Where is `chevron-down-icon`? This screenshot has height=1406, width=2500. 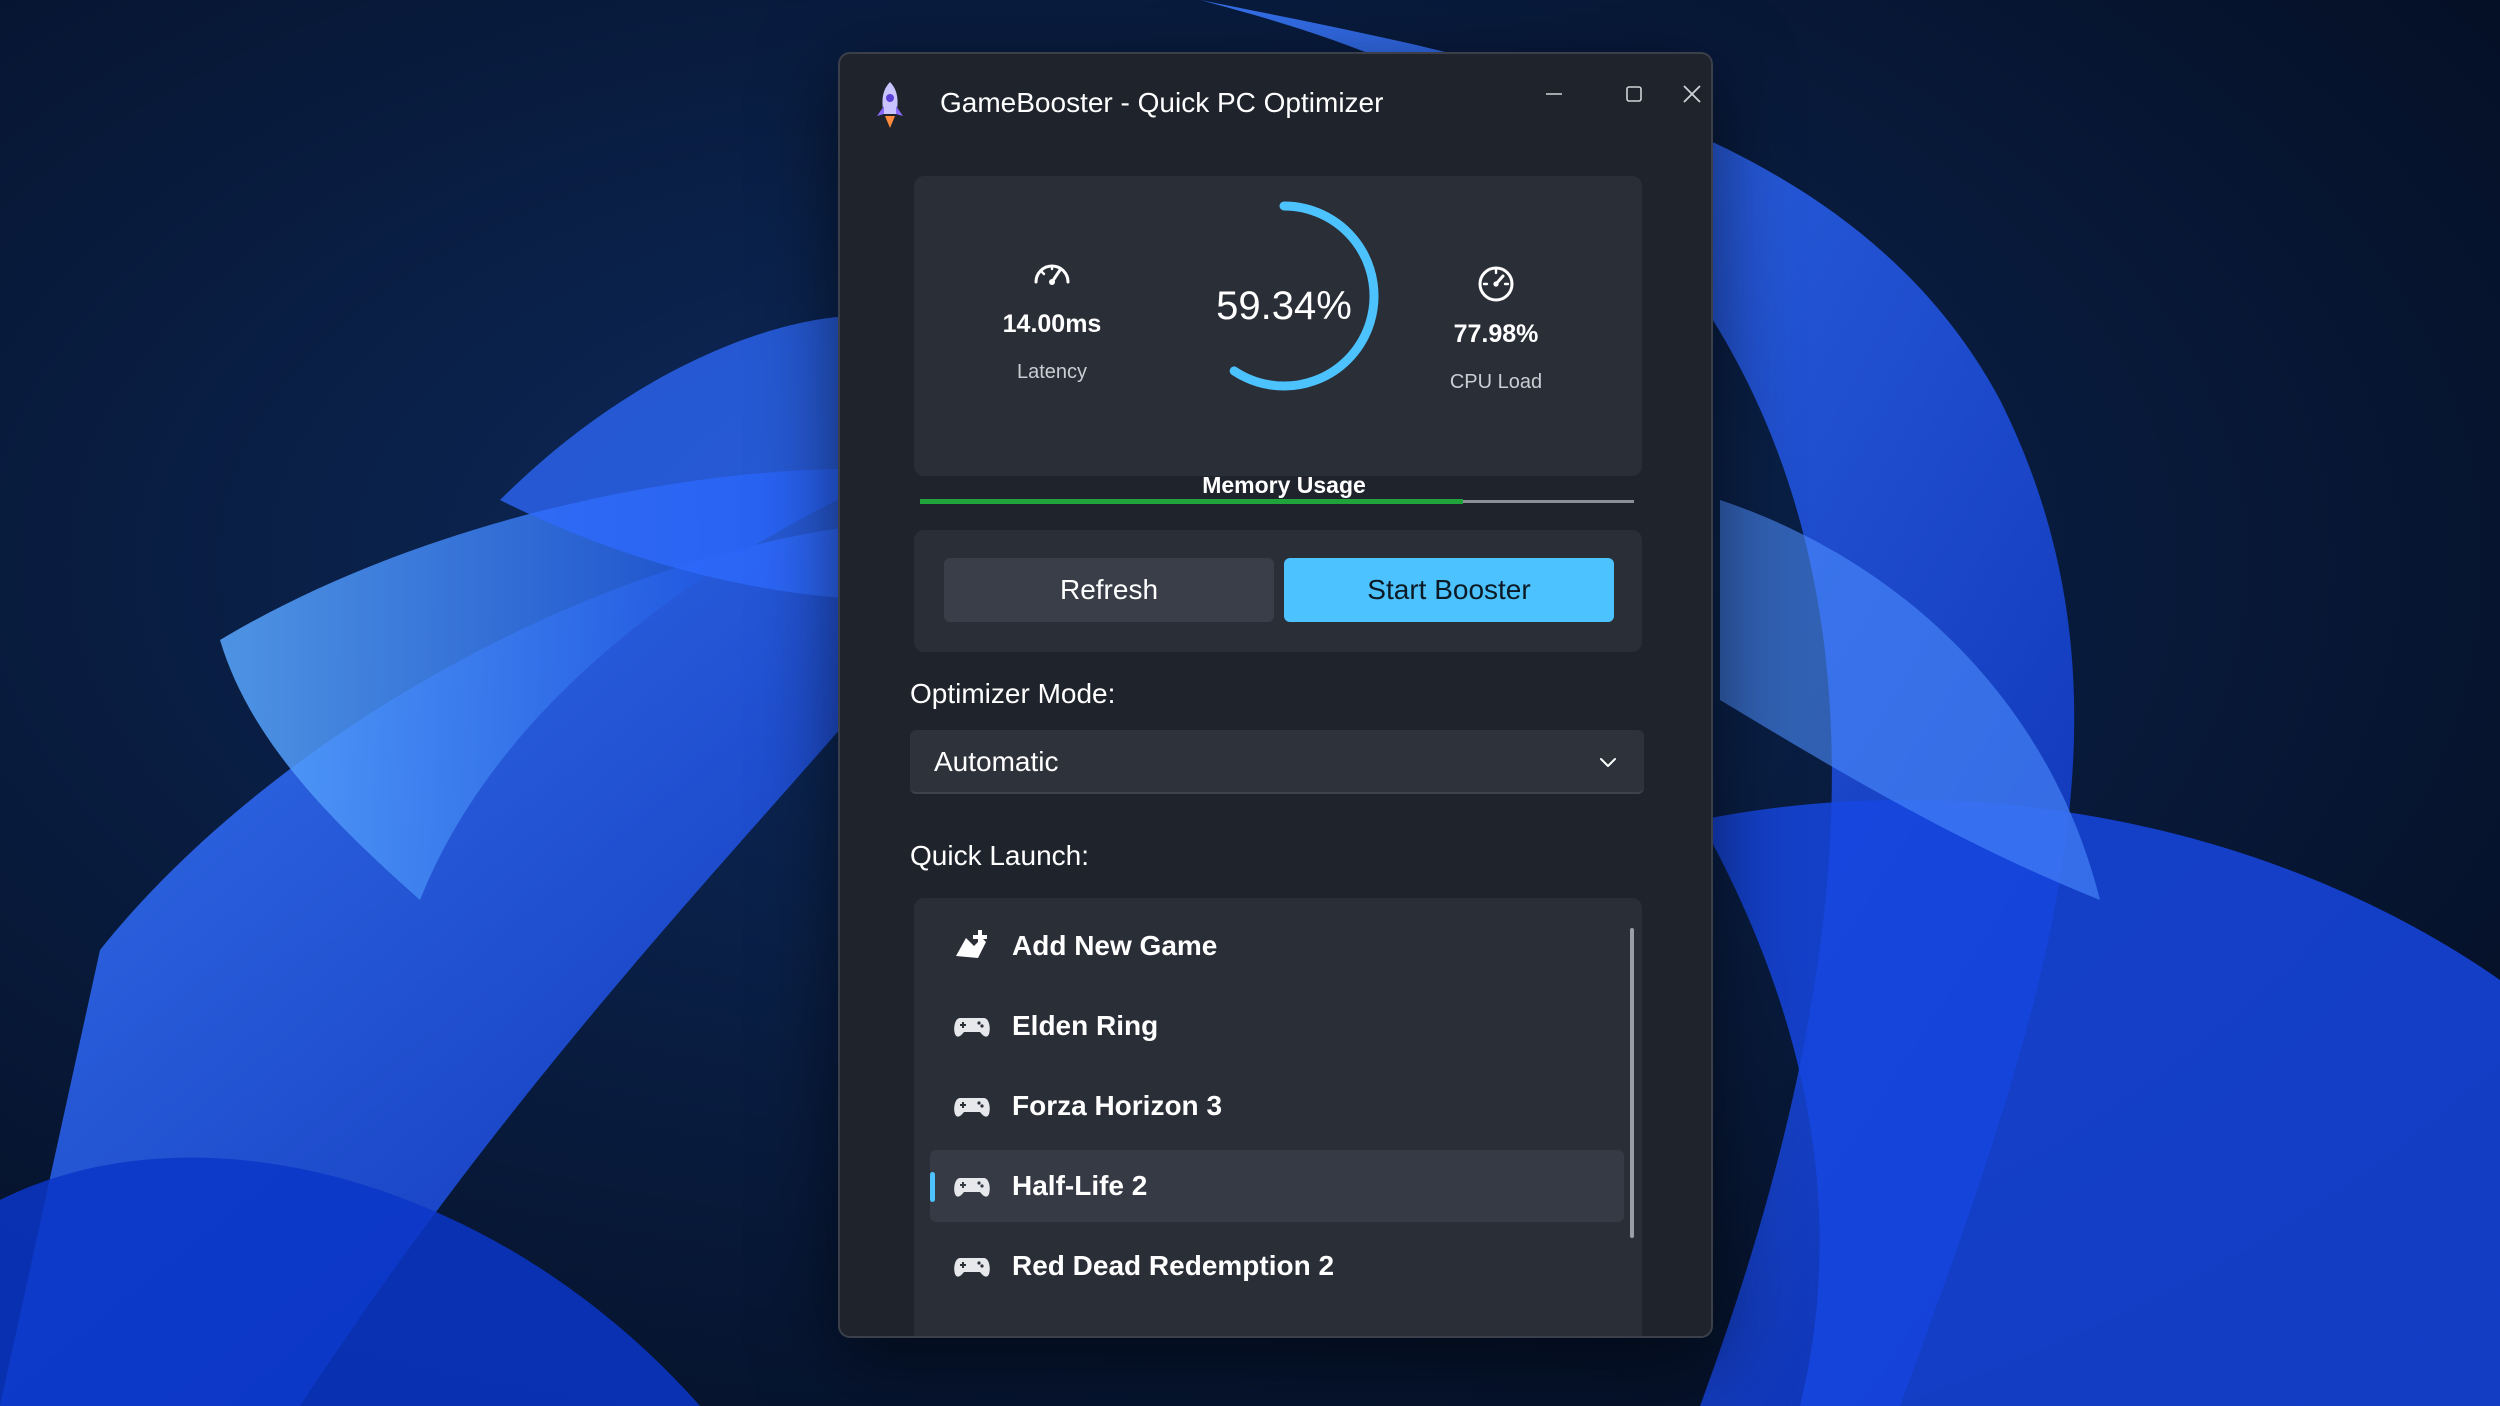
chevron-down-icon is located at coordinates (1608, 762).